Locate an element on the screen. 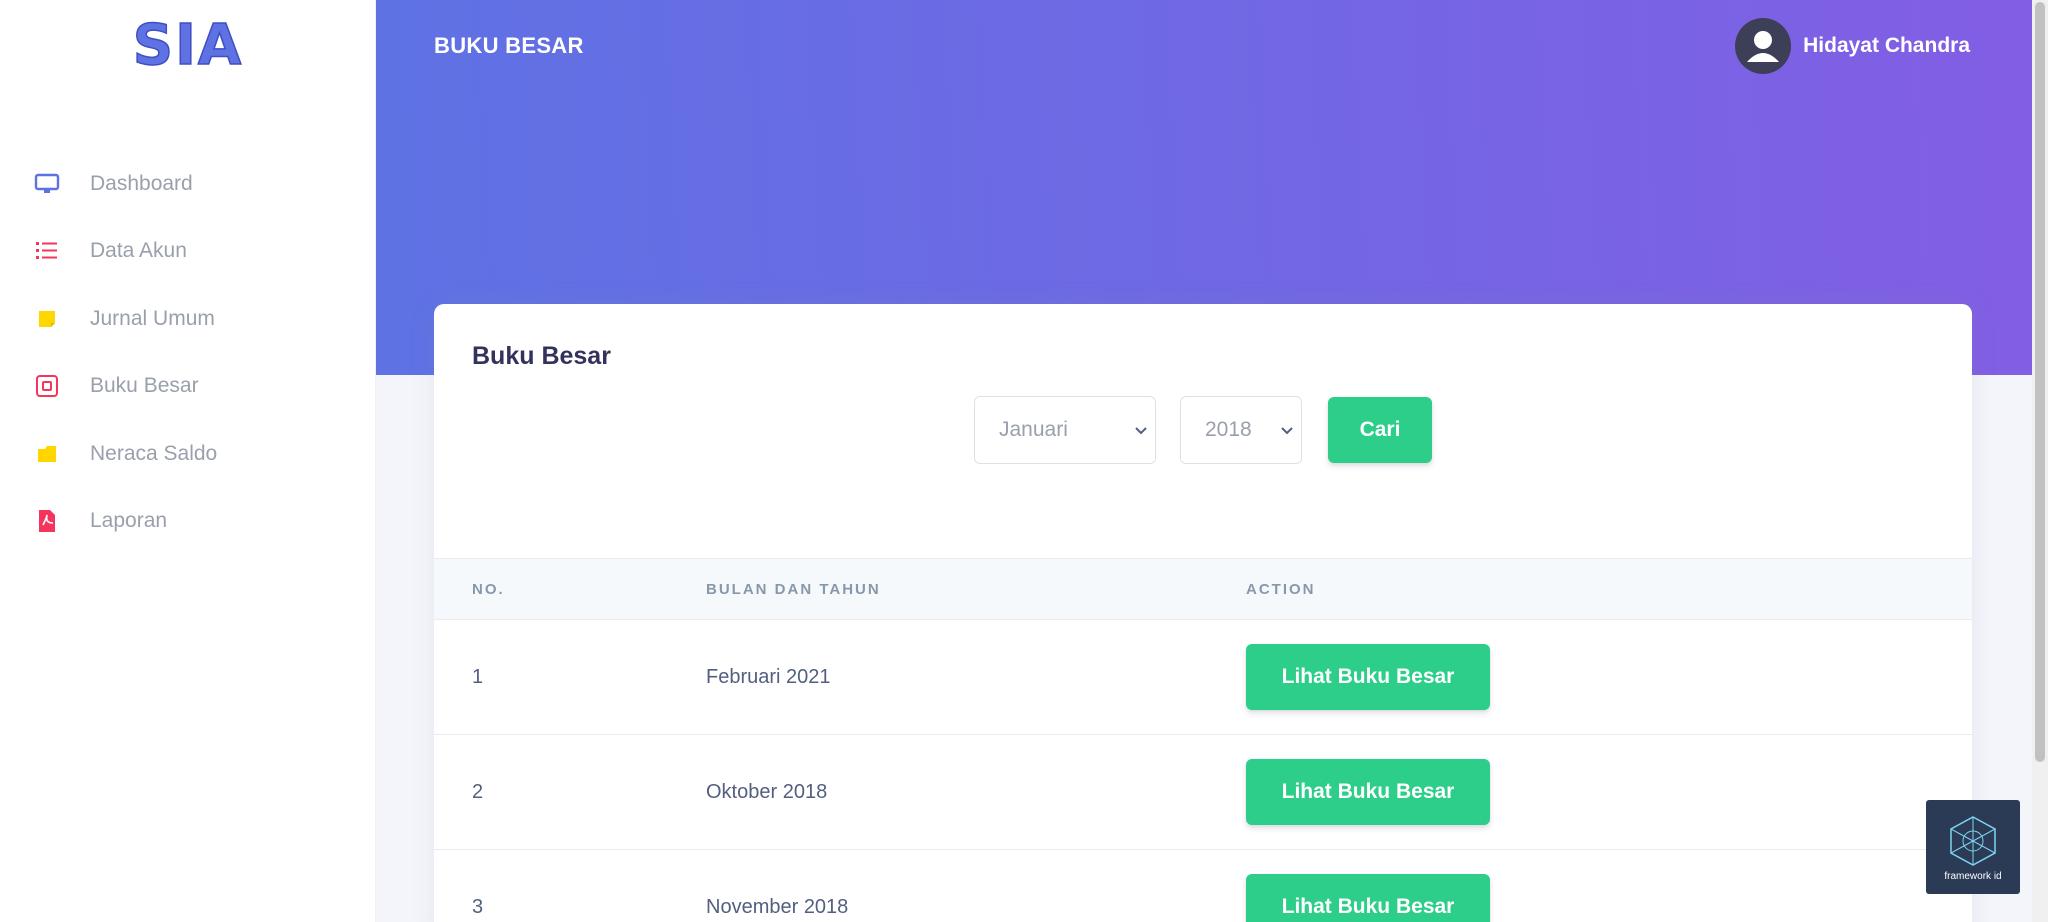 The width and height of the screenshot is (2048, 922). column-header-action: ACTION is located at coordinates (1281, 589).